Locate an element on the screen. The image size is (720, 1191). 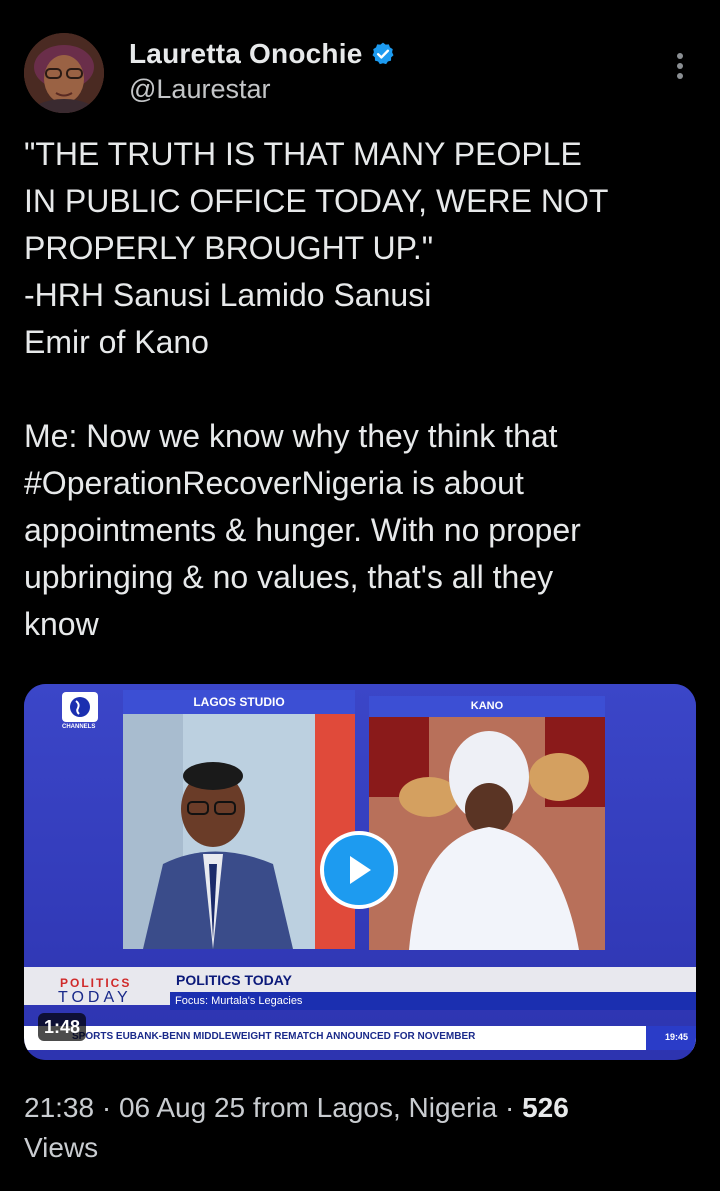
author-name-row: Lauretta Onochie is located at coordinates (262, 54).